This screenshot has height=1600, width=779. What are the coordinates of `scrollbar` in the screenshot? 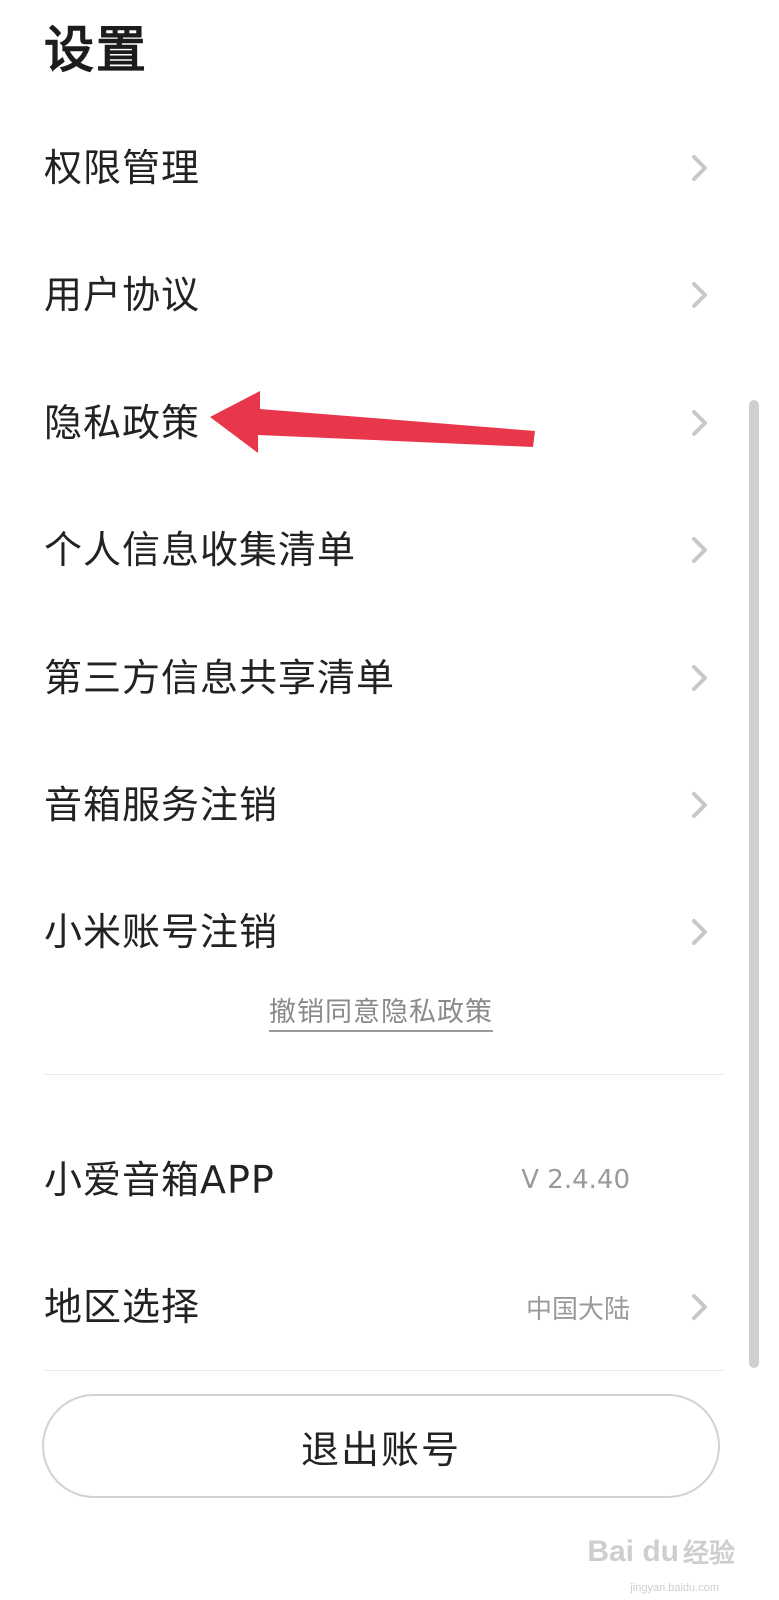 It's located at (754, 884).